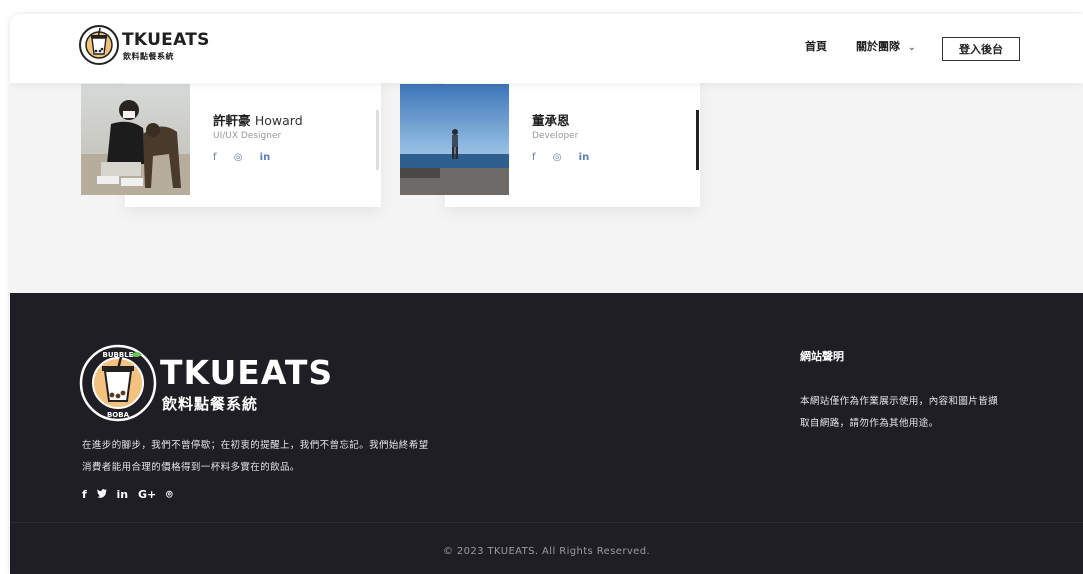 The width and height of the screenshot is (1083, 574). I want to click on team-name-zh: 許軒豪, so click(232, 120).